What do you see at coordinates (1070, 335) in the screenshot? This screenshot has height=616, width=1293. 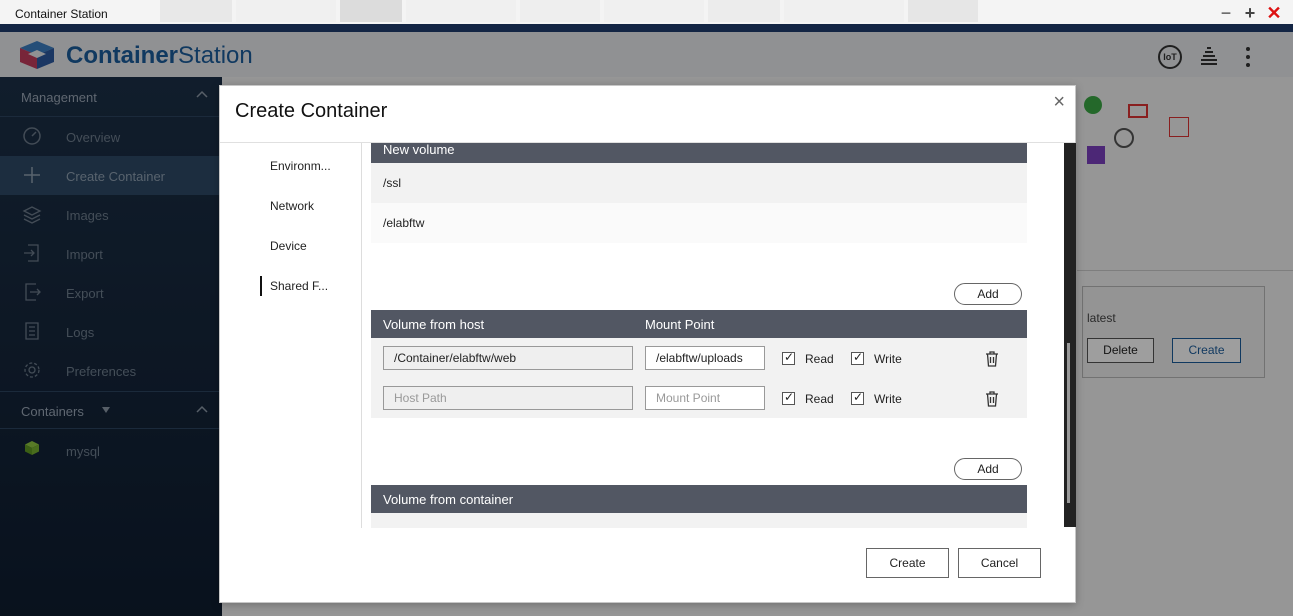 I see `dialog-scrollbar` at bounding box center [1070, 335].